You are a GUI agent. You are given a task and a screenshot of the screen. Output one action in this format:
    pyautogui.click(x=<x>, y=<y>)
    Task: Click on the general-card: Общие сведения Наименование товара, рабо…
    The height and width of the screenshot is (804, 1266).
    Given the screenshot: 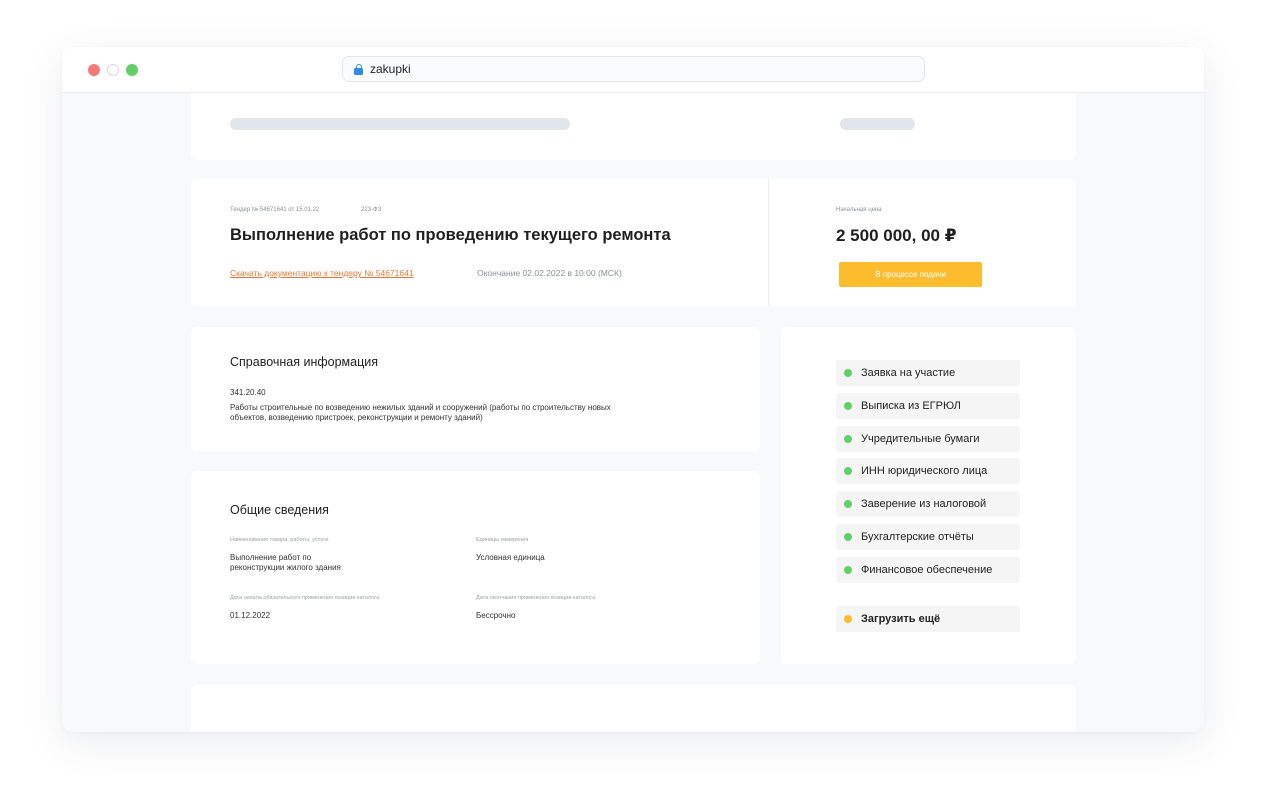 What is the action you would take?
    pyautogui.click(x=475, y=567)
    